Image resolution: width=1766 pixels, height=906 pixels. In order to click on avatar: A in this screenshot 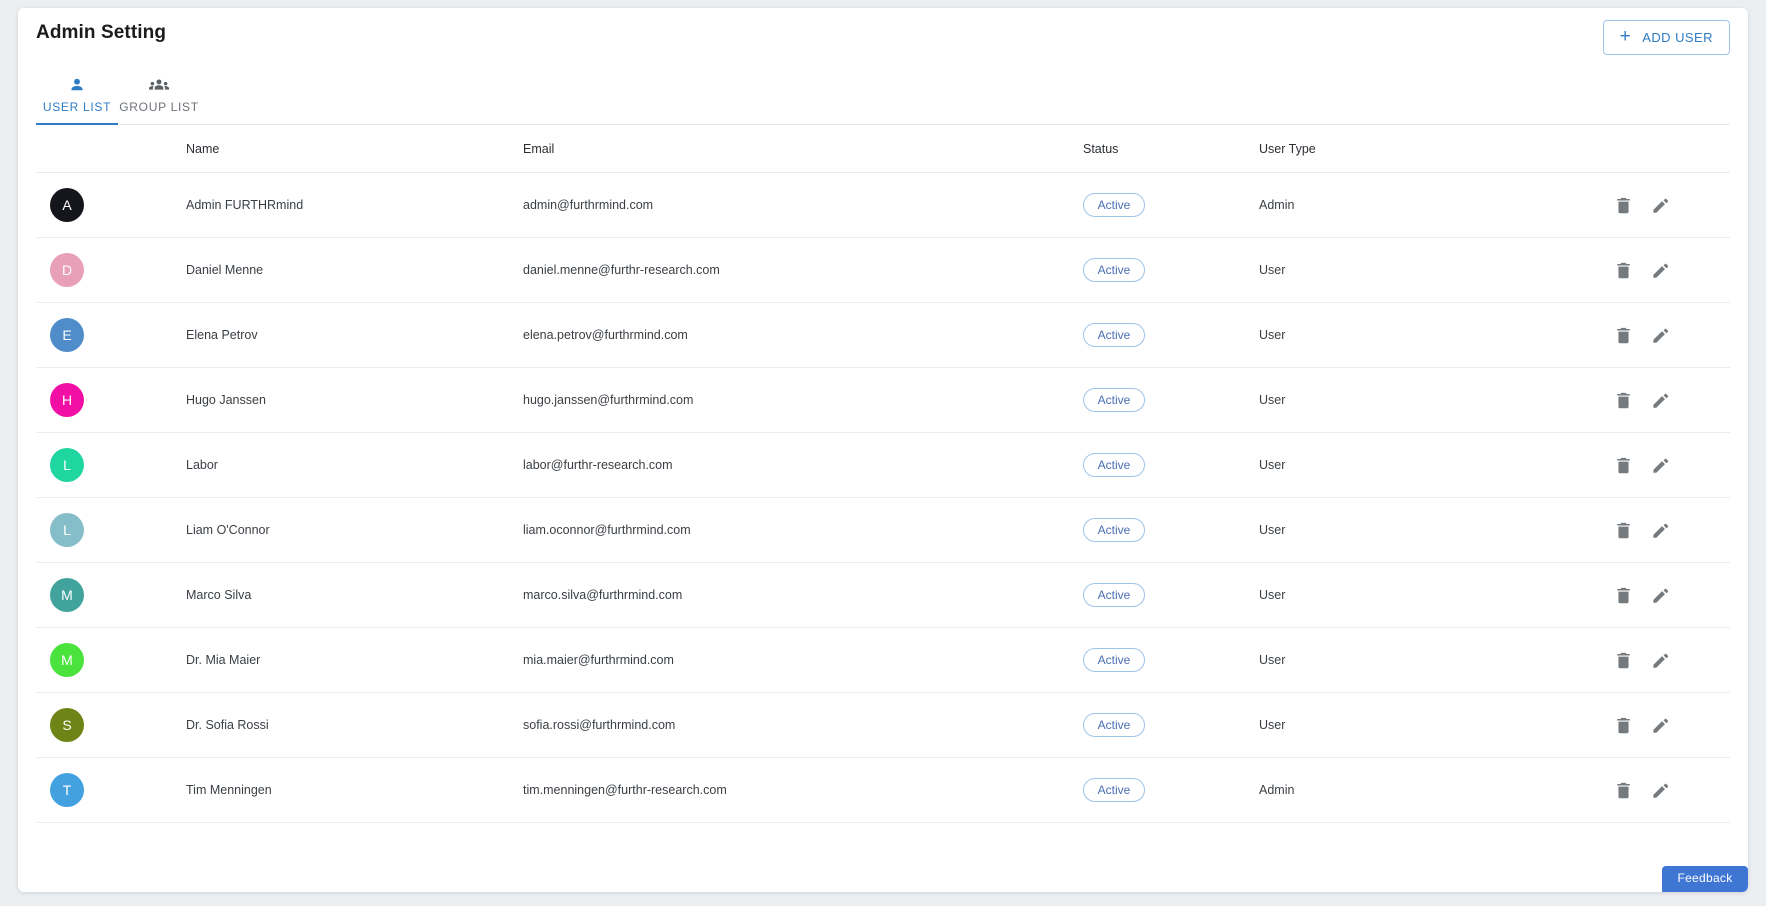, I will do `click(67, 205)`.